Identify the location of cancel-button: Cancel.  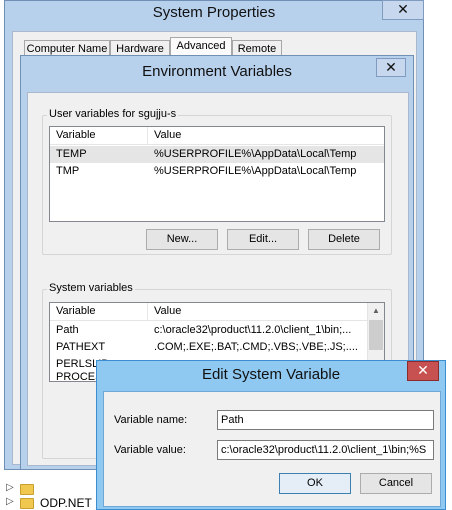
(396, 483).